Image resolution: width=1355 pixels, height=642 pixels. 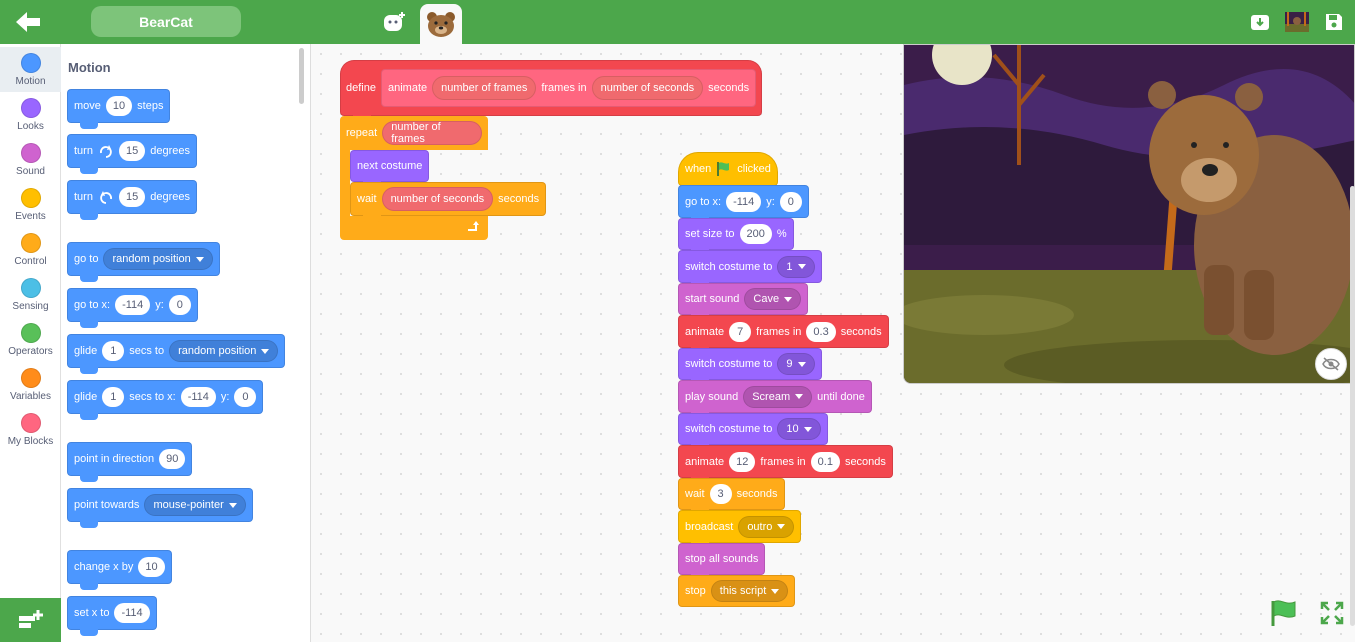 What do you see at coordinates (783, 334) in the screenshot?
I see `animate-block-1: animate 7 frames in 0.3 seconds` at bounding box center [783, 334].